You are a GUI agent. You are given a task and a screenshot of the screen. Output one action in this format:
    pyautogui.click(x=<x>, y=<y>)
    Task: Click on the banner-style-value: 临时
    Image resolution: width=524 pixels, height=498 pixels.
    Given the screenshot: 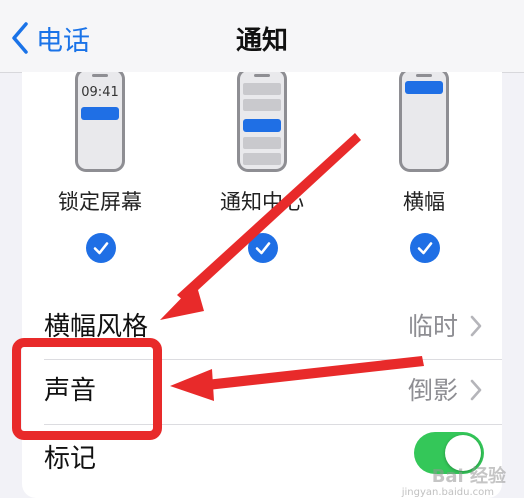 What is the action you would take?
    pyautogui.click(x=432, y=326)
    